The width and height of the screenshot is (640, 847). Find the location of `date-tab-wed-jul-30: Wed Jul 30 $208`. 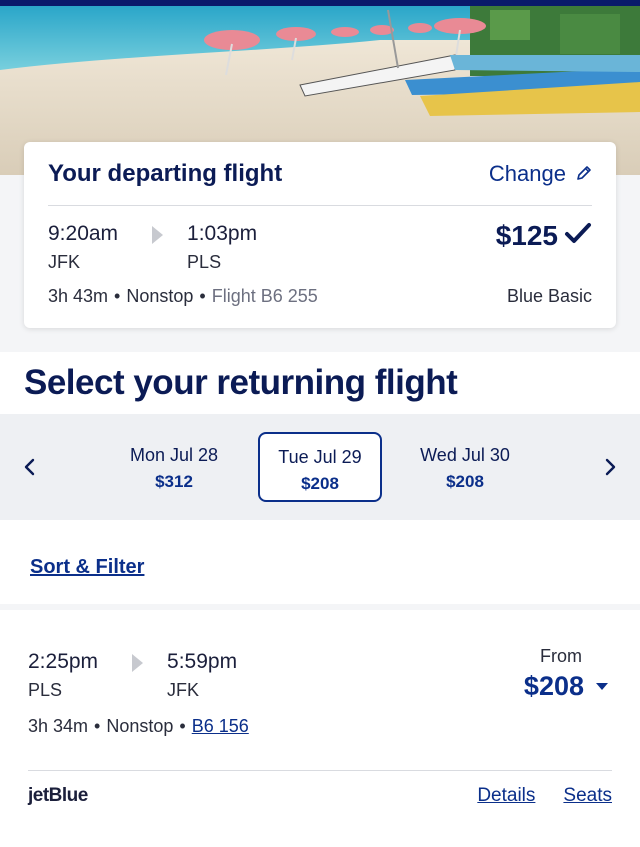

date-tab-wed-jul-30: Wed Jul 30 $208 is located at coordinates (465, 467).